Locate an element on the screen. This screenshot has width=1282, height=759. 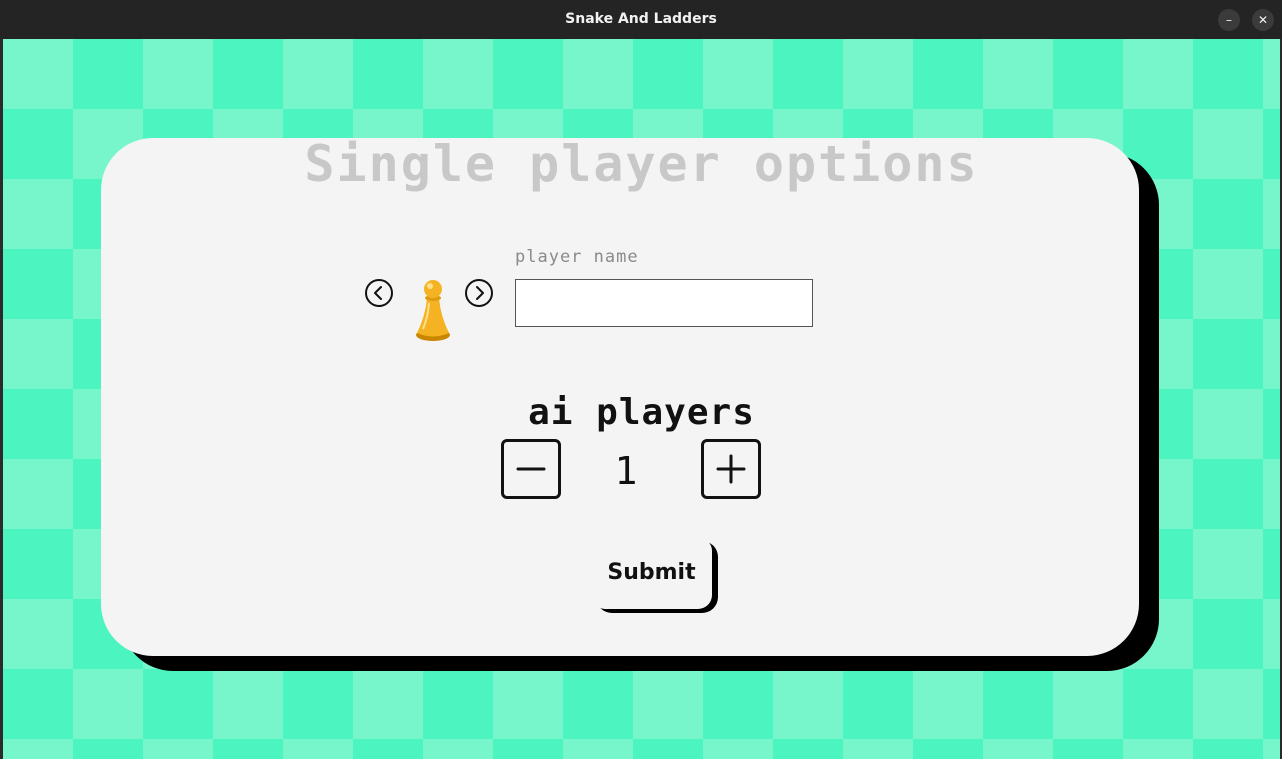
ai-players-count: 1 is located at coordinates (626, 471).